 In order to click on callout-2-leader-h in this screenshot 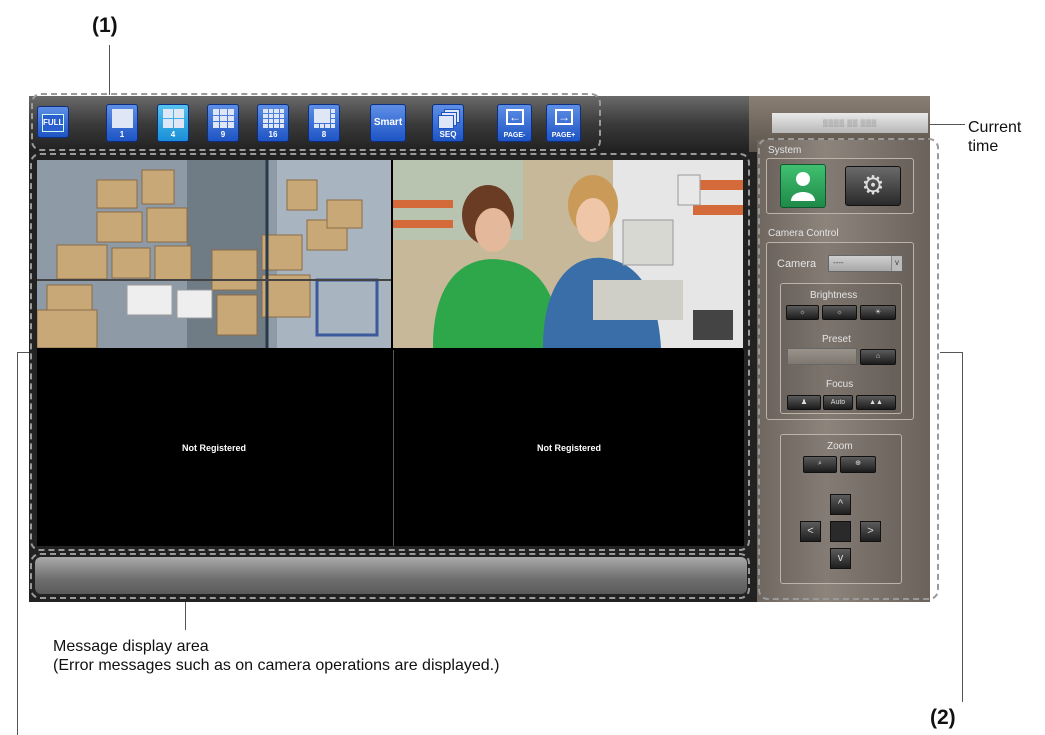, I will do `click(951, 352)`.